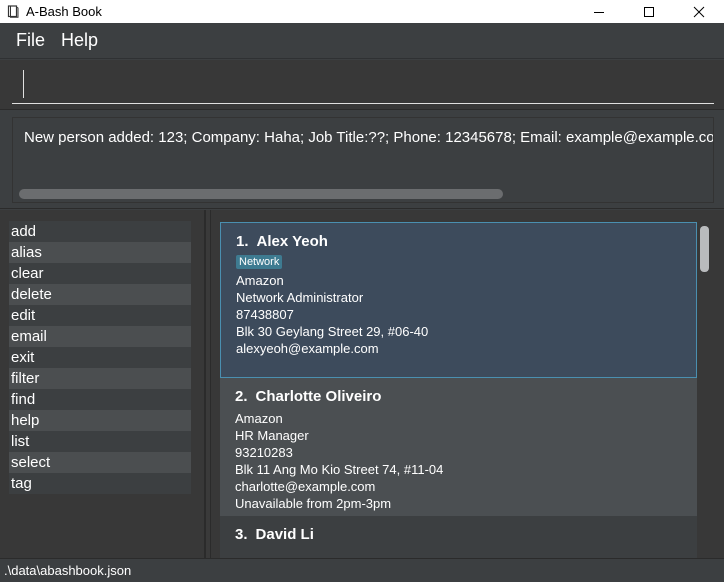 The width and height of the screenshot is (724, 582). What do you see at coordinates (704, 249) in the screenshot?
I see `vertical-scrollbar` at bounding box center [704, 249].